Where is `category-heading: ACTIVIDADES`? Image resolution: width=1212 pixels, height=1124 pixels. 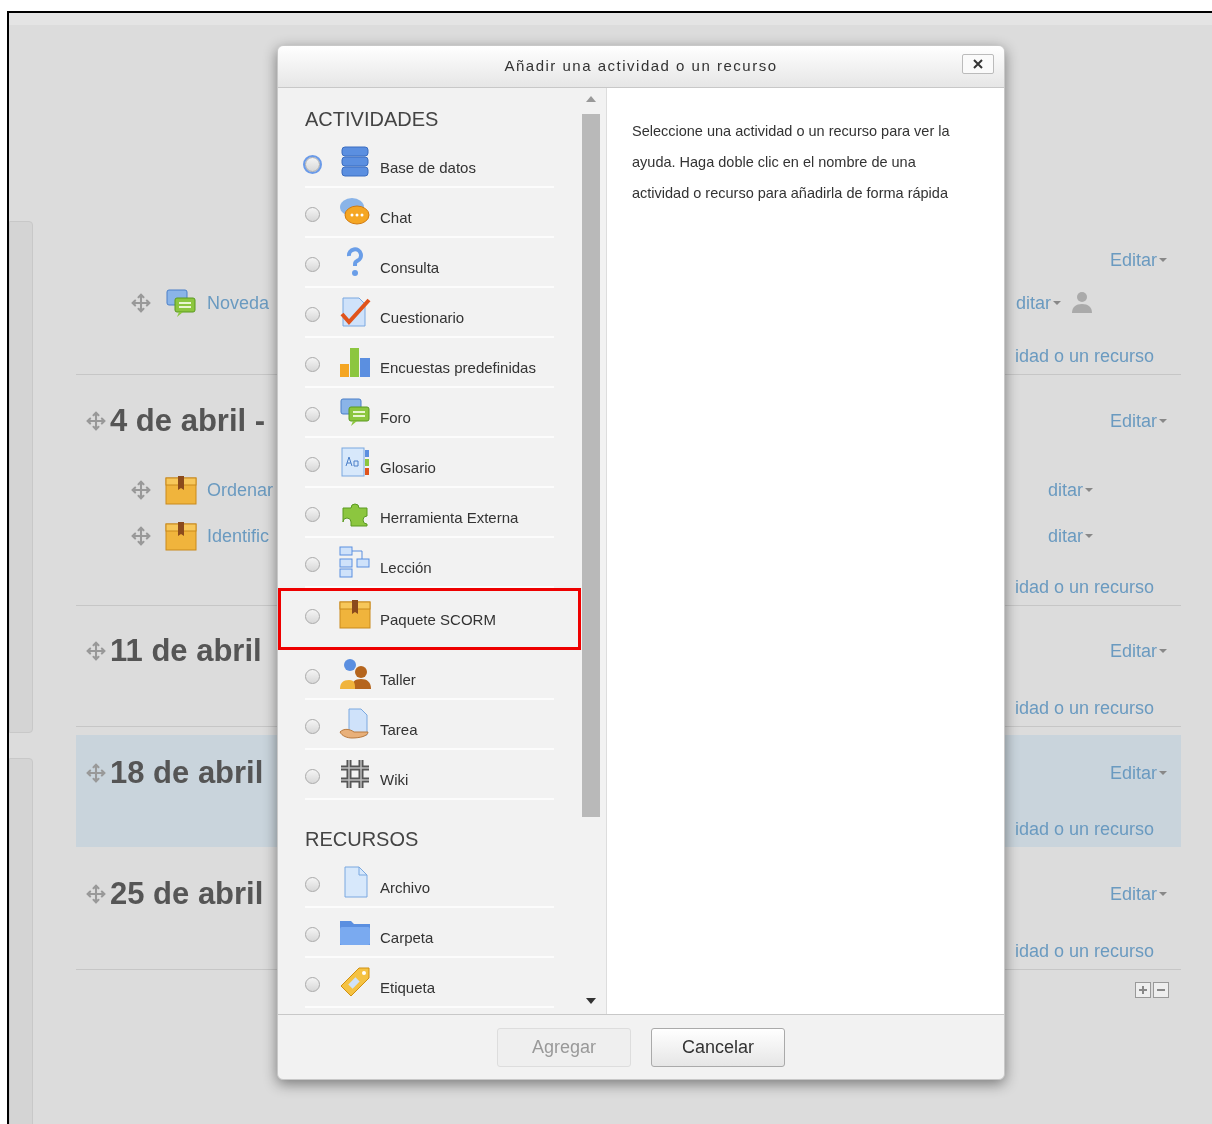 category-heading: ACTIVIDADES is located at coordinates (372, 119).